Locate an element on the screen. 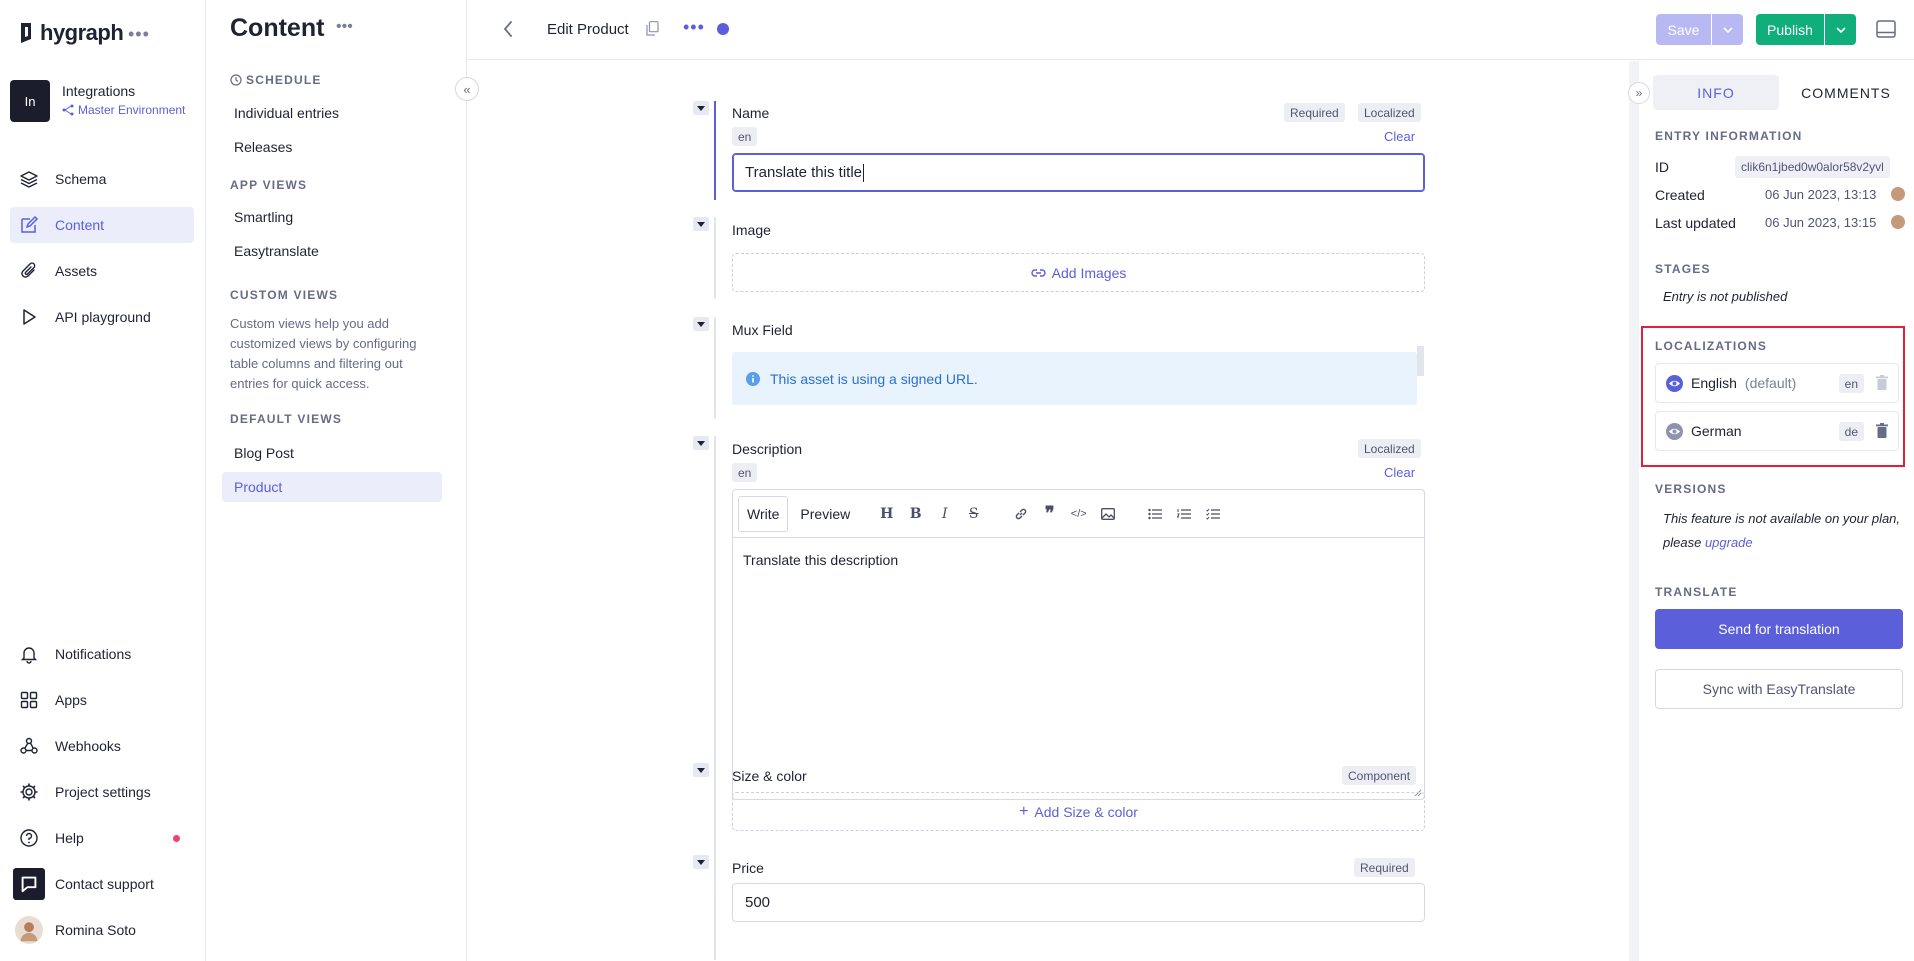  name-clear-link: Clear is located at coordinates (1399, 136).